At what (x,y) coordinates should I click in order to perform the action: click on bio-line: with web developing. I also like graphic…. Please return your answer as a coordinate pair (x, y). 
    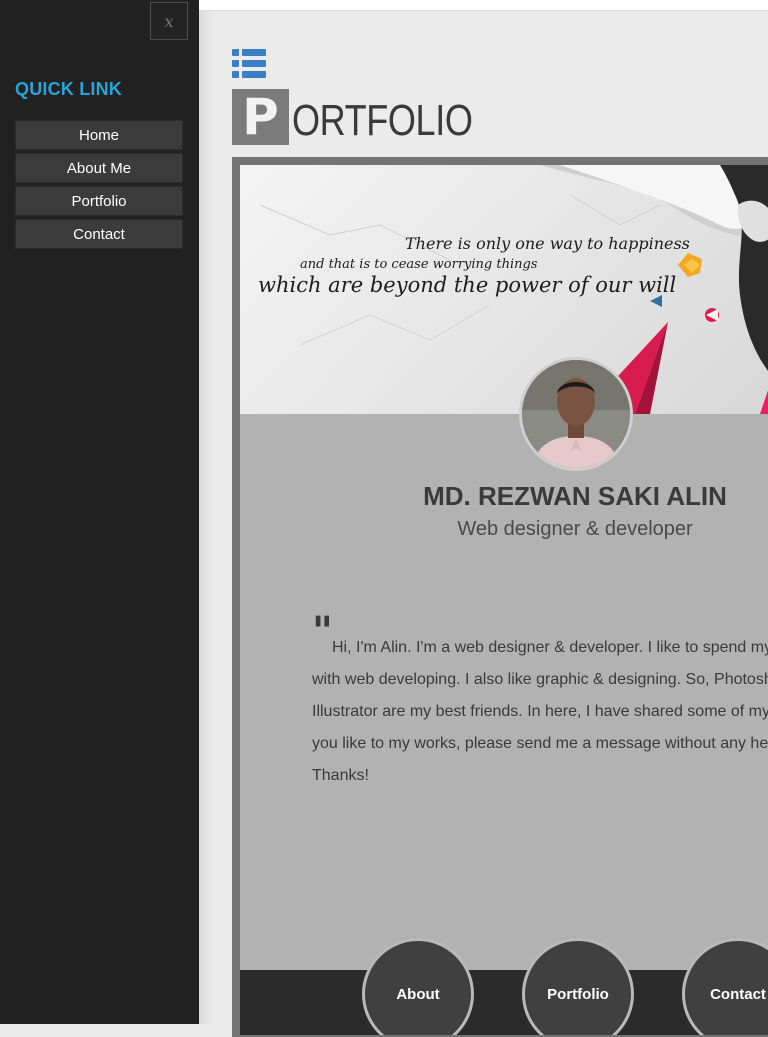
    Looking at the image, I should click on (540, 679).